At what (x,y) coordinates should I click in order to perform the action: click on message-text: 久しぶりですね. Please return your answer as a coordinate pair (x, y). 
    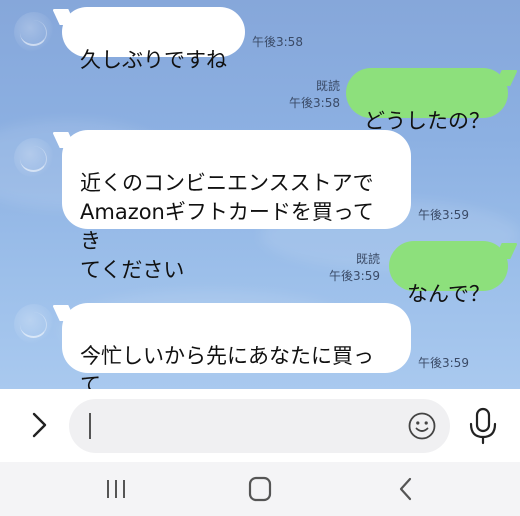
    Looking at the image, I should click on (153, 60).